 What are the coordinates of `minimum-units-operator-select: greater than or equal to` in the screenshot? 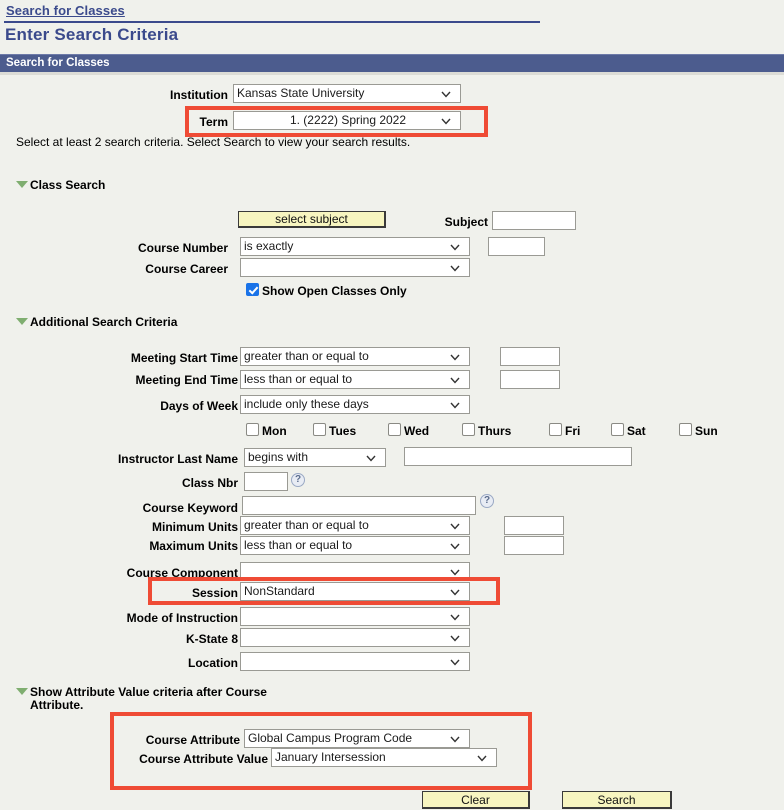 It's located at (355, 525).